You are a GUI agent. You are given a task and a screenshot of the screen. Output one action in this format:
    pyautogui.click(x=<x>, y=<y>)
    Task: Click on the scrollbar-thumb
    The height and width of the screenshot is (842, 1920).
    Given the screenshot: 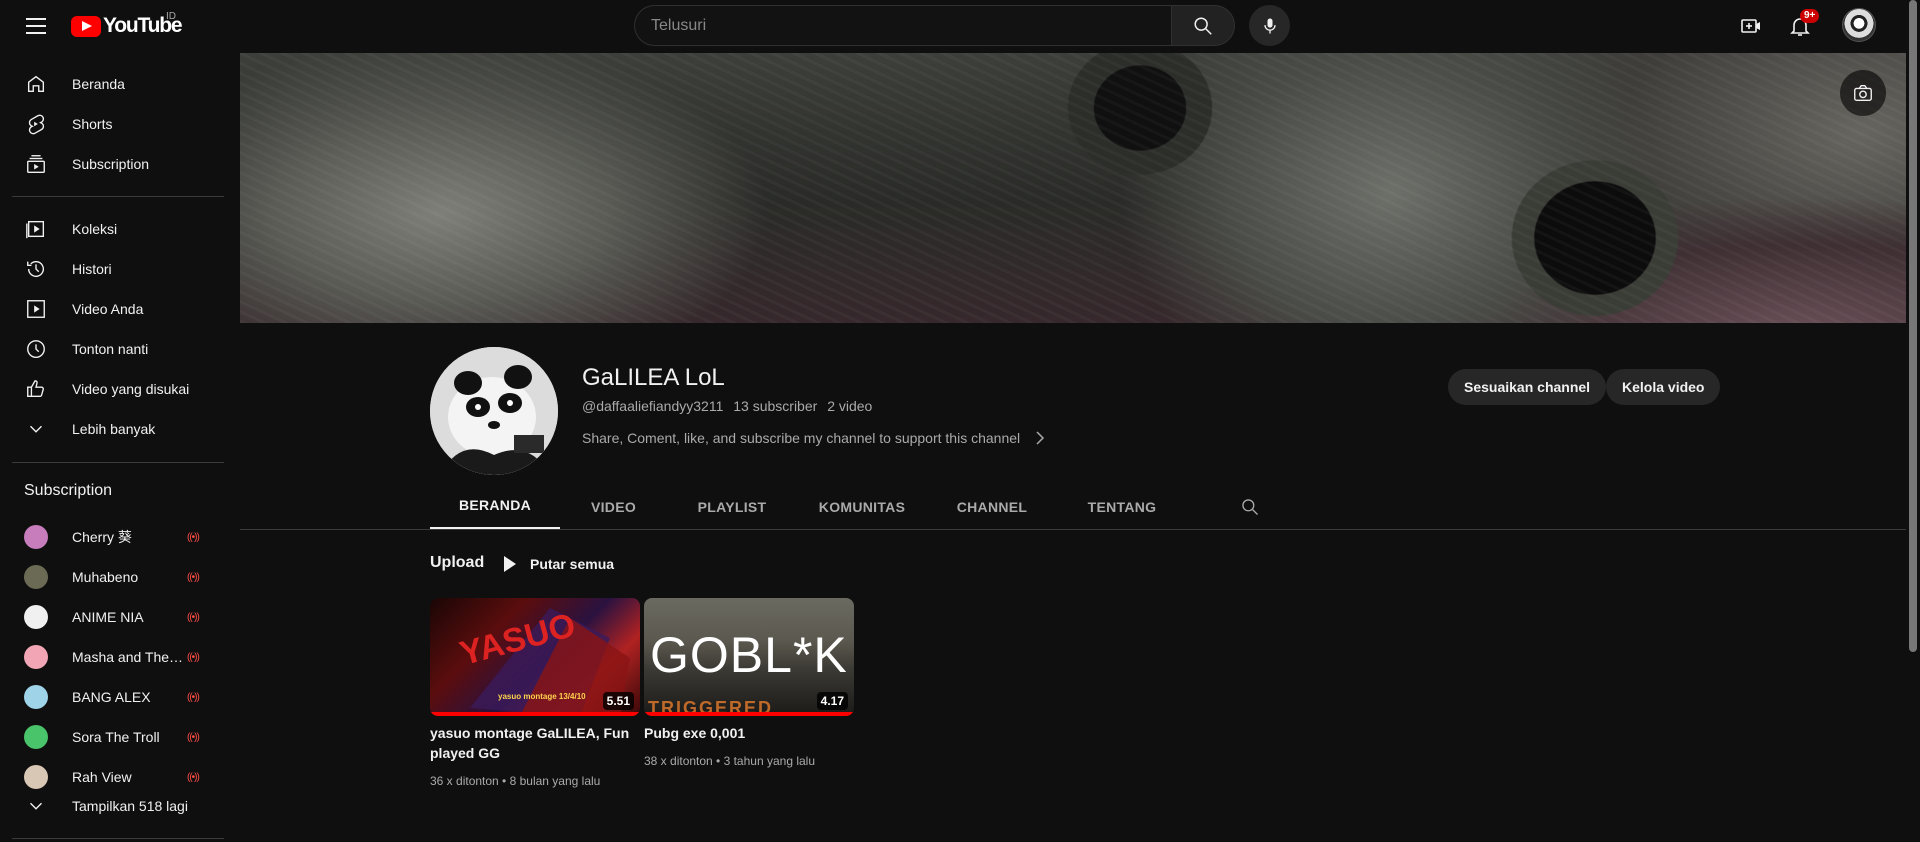 What is the action you would take?
    pyautogui.click(x=1913, y=326)
    